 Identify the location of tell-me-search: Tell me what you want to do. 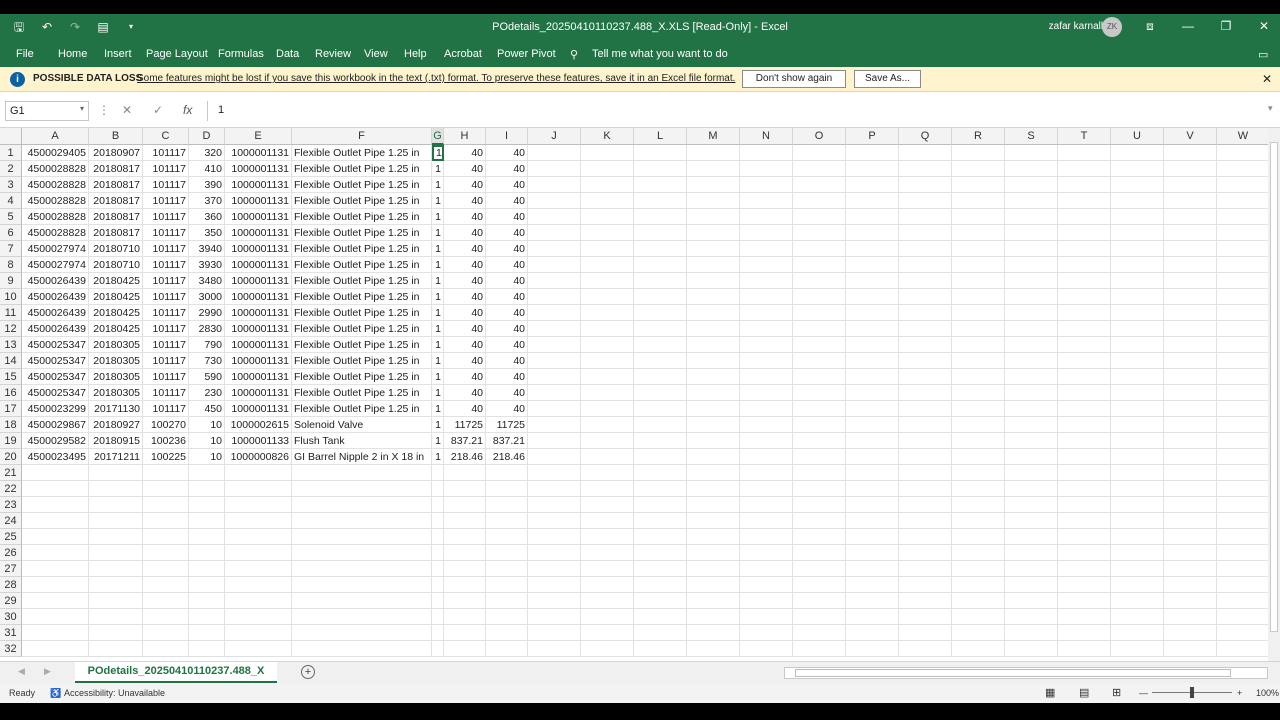
(660, 54).